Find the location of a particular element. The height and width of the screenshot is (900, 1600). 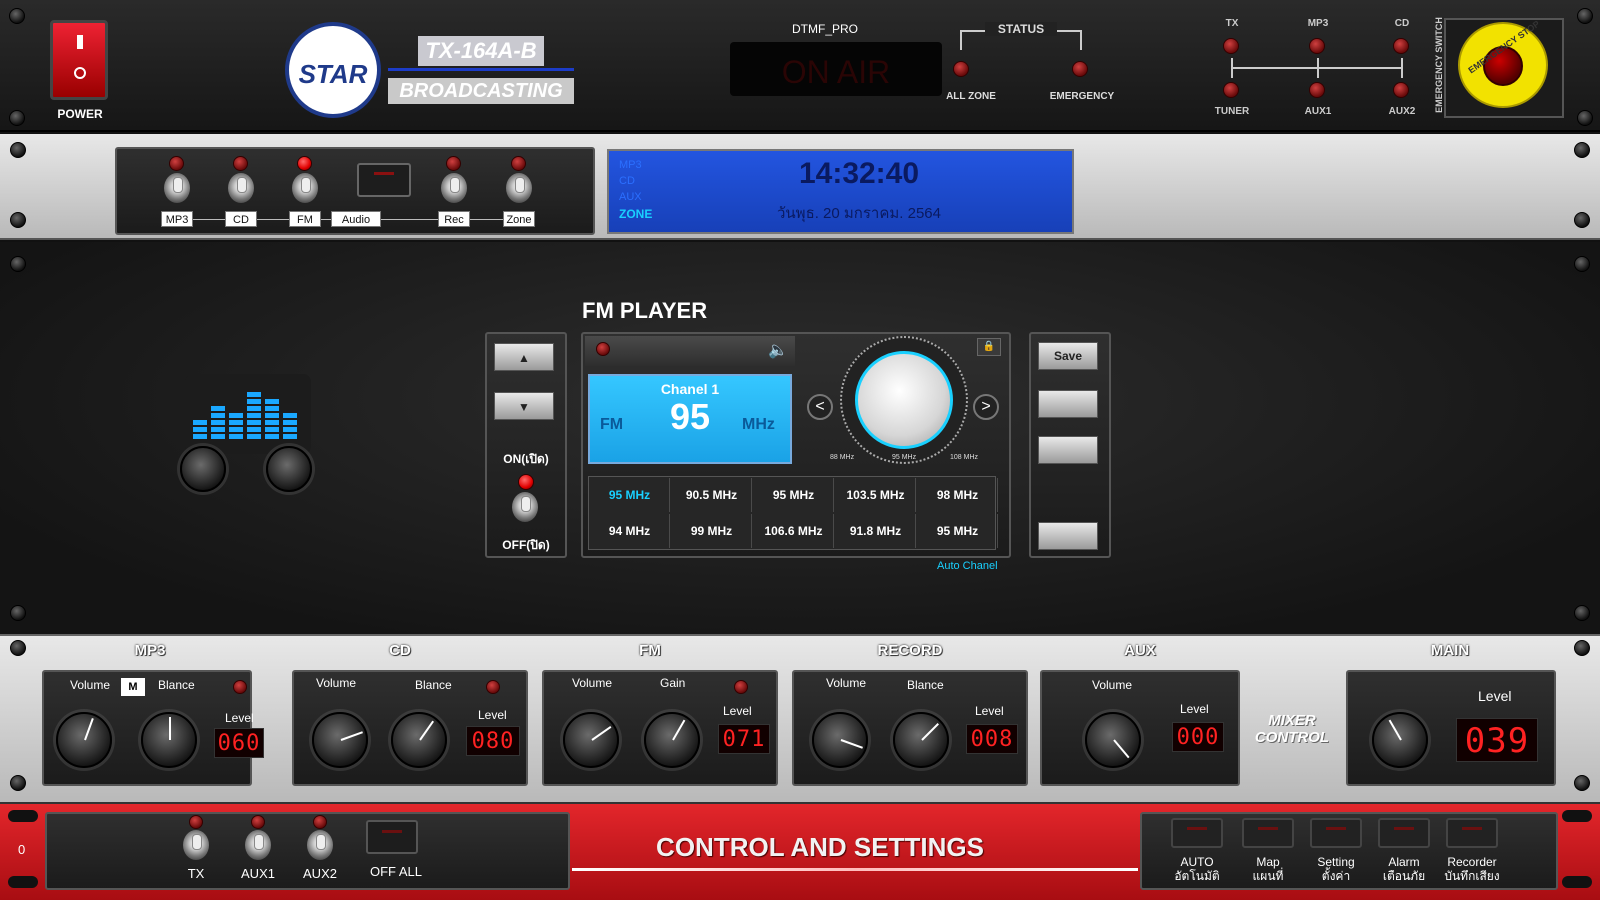

source-cd-toggle is located at coordinates (241, 188).